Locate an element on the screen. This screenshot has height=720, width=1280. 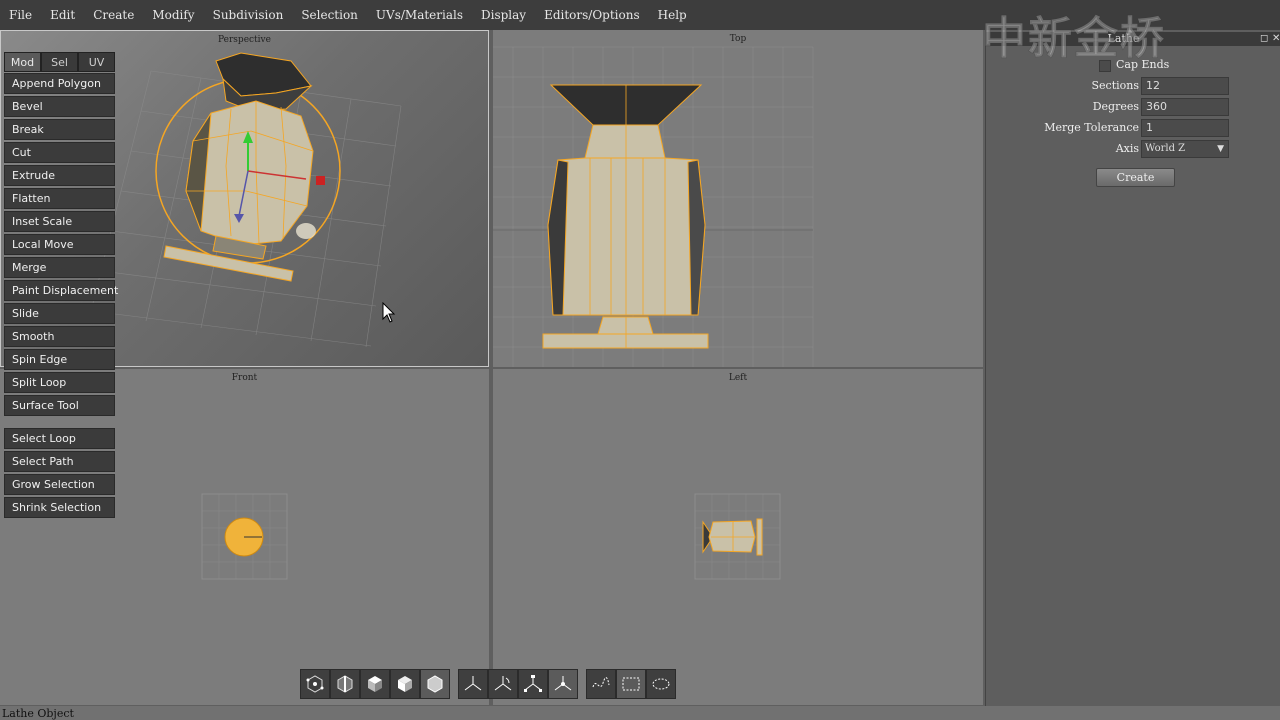
tab-sel: Sel is located at coordinates (59, 62).